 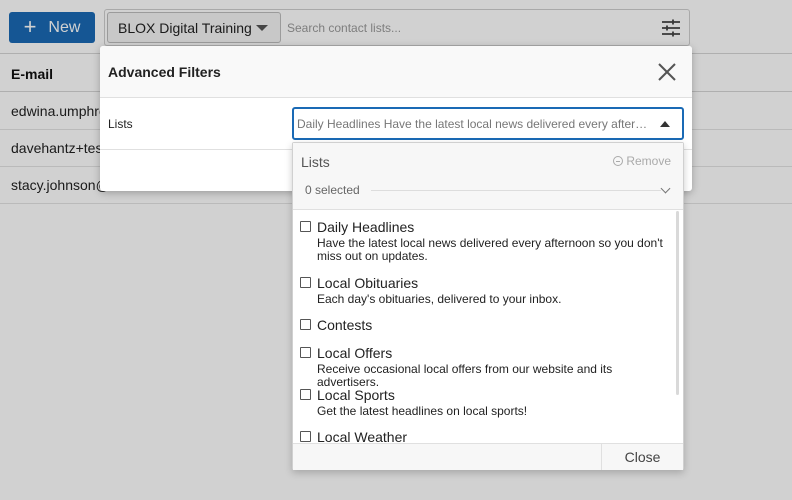 I want to click on list-item-name: Contests, so click(x=345, y=325).